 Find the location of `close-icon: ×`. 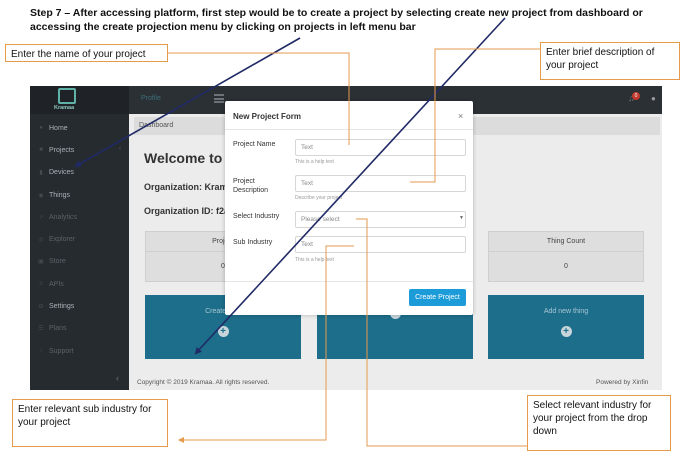

close-icon: × is located at coordinates (460, 116).